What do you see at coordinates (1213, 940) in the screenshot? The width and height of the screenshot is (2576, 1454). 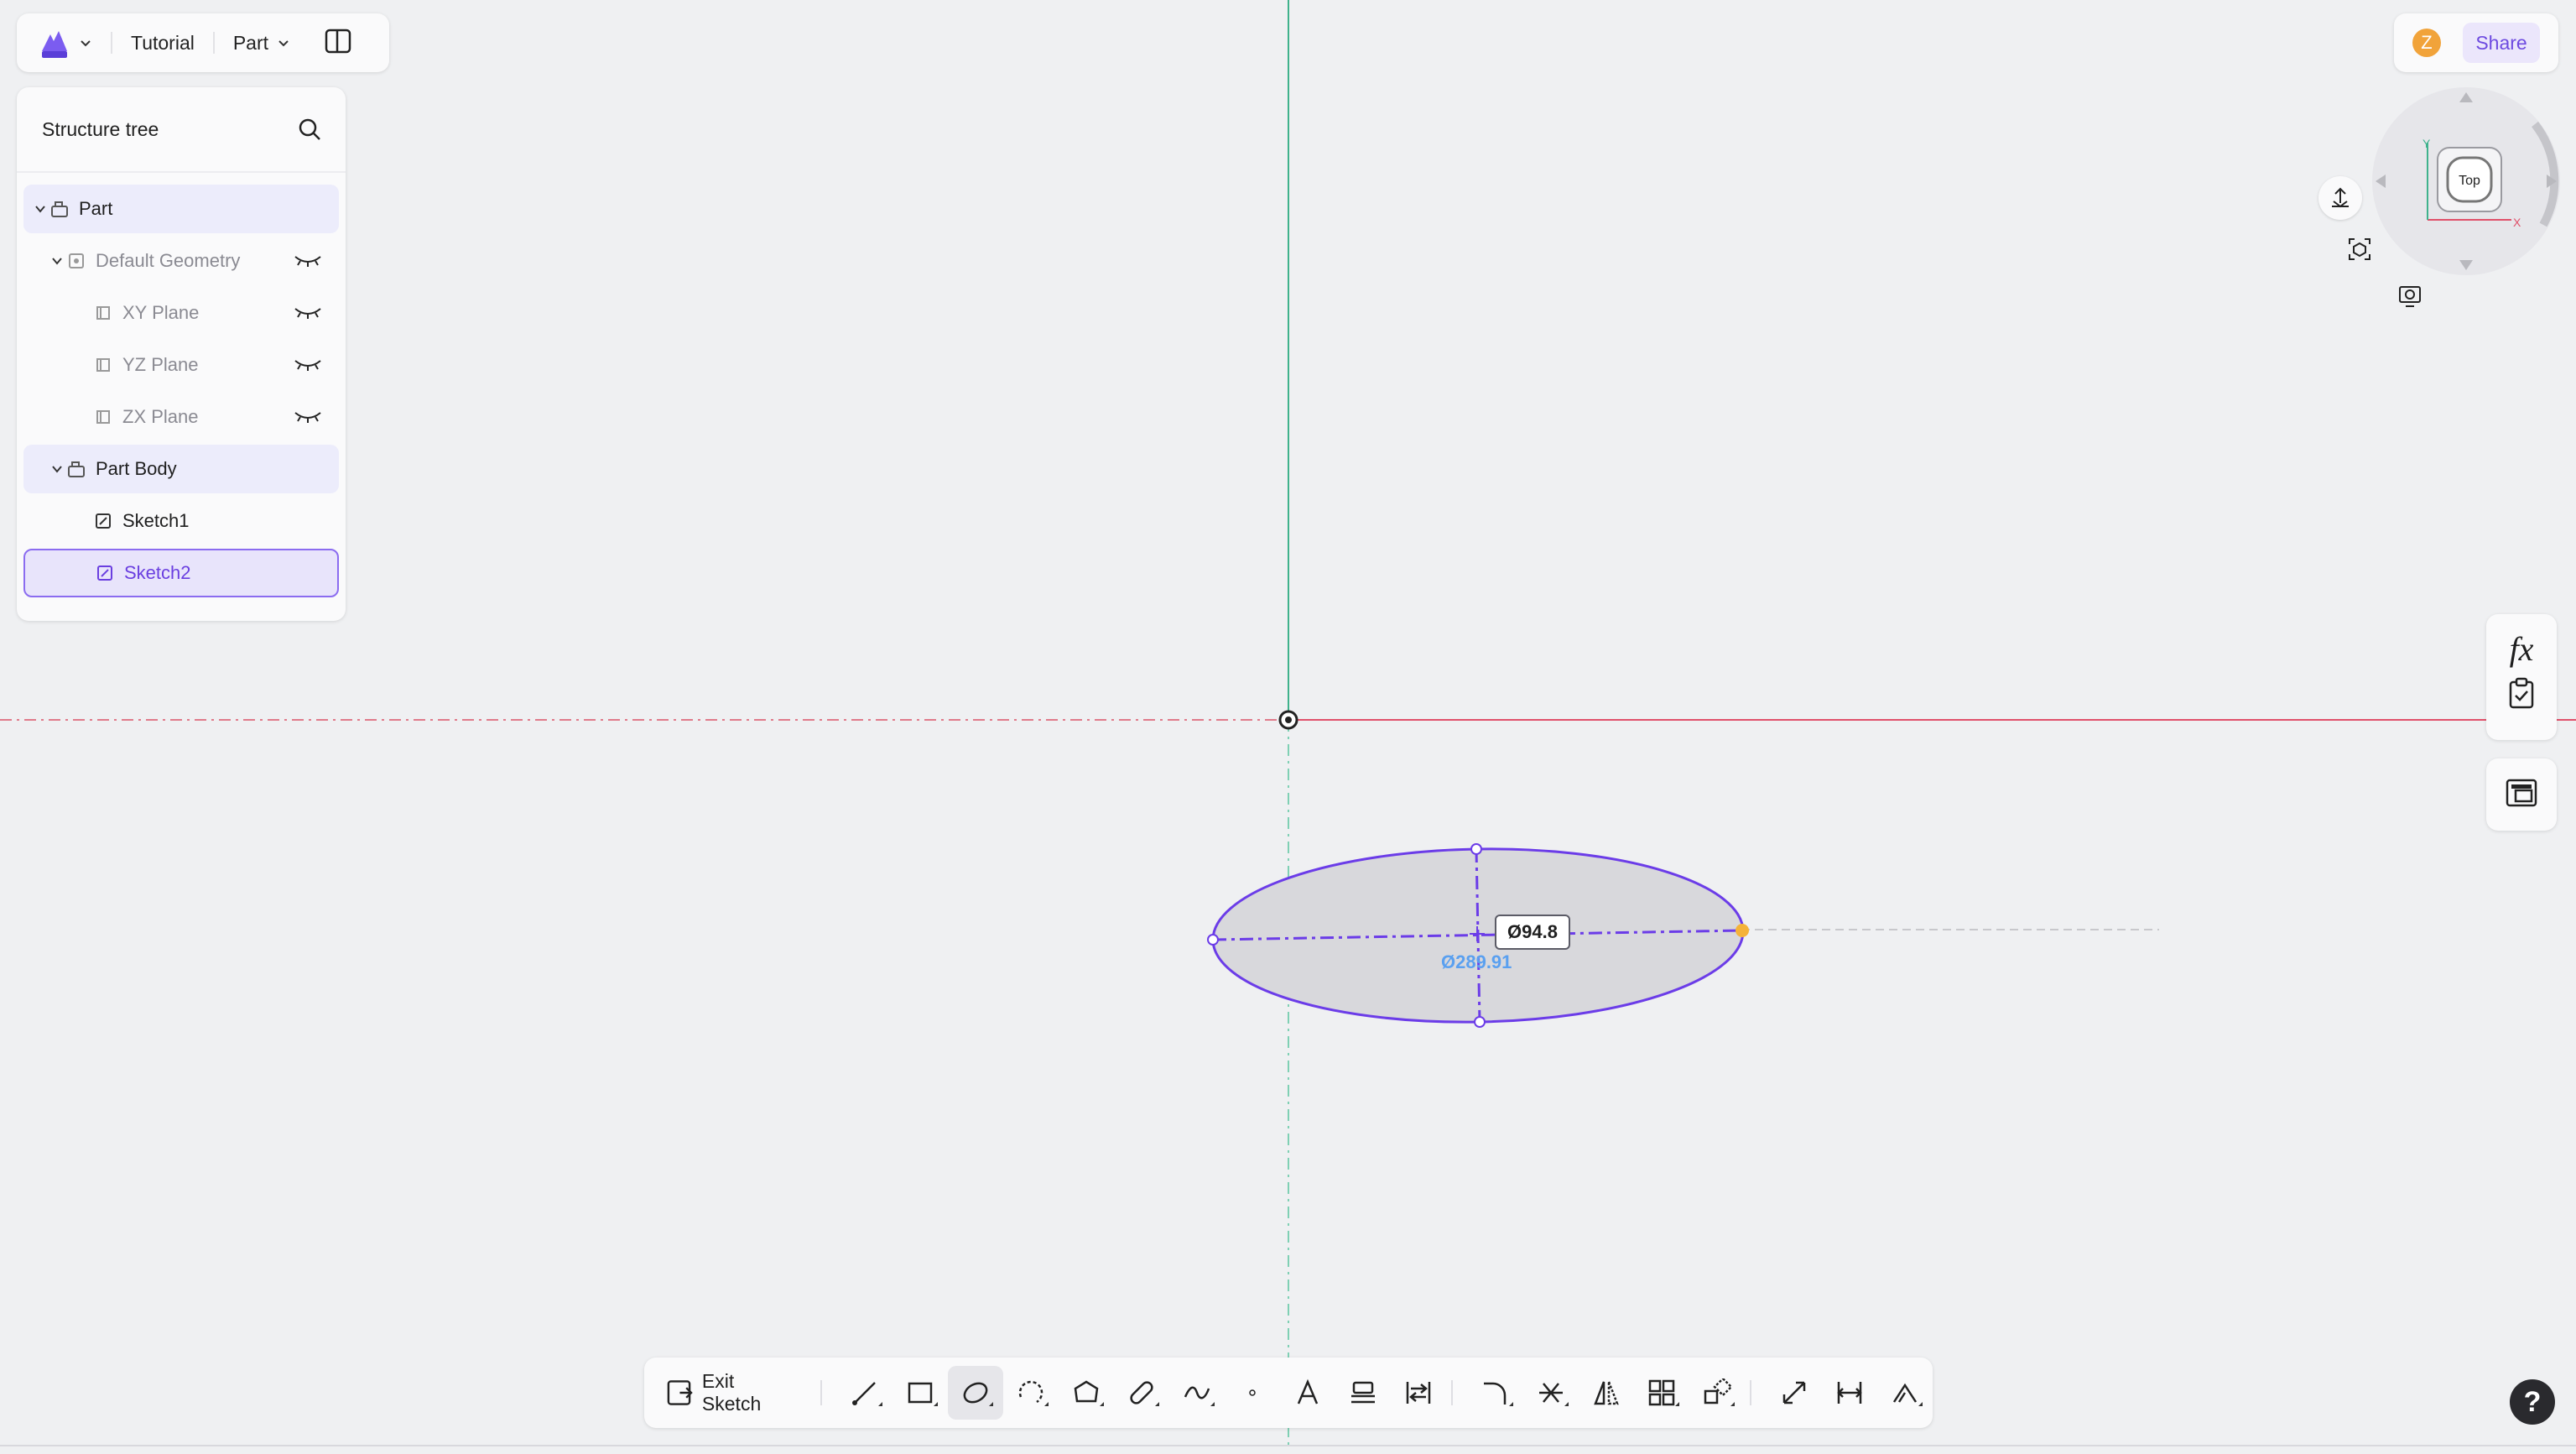 I see `ellipse-handle-left` at bounding box center [1213, 940].